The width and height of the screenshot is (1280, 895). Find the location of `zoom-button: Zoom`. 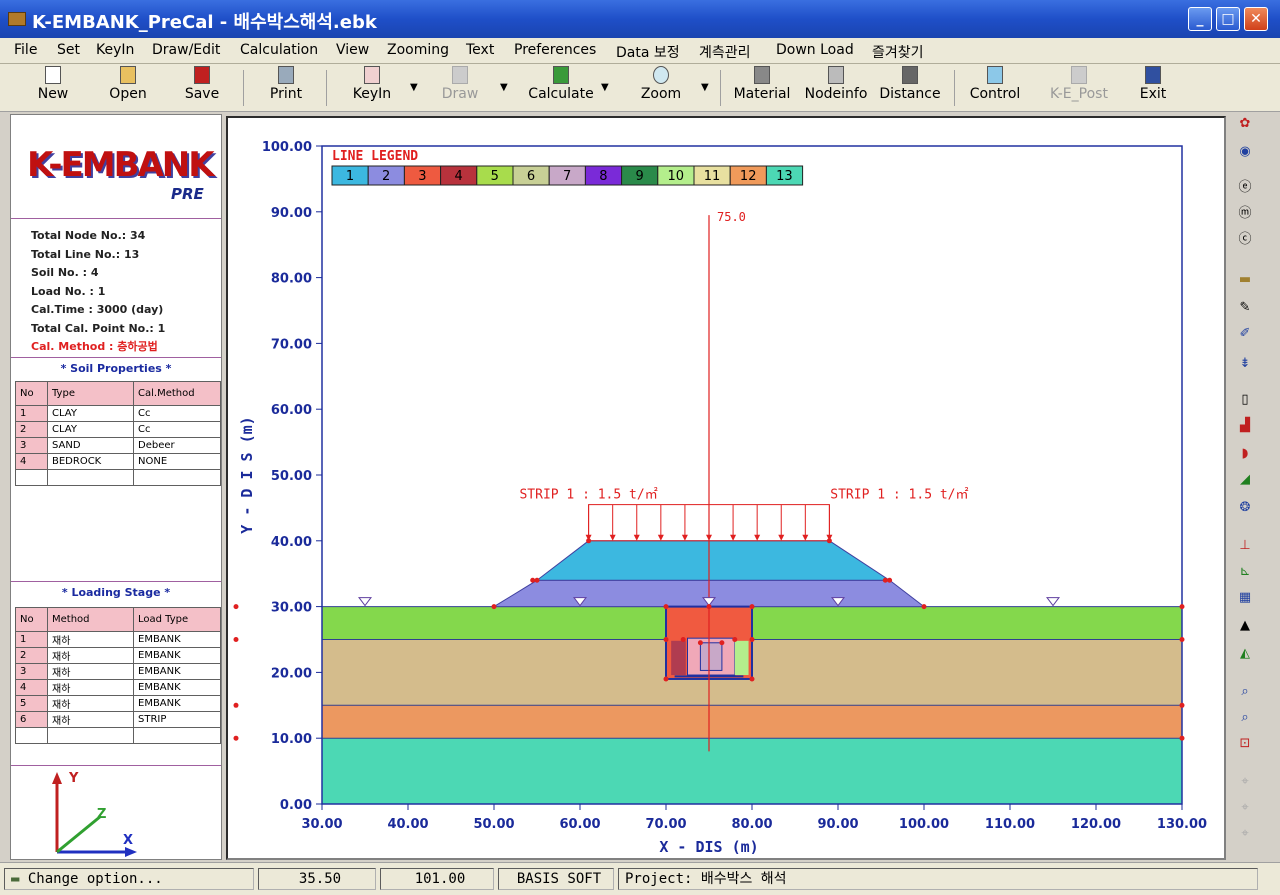

zoom-button: Zoom is located at coordinates (661, 88).